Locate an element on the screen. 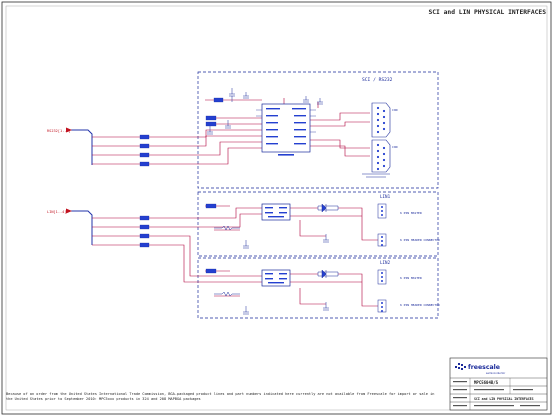 This screenshot has height=416, width=553. left-buses is located at coordinates (81, 187).